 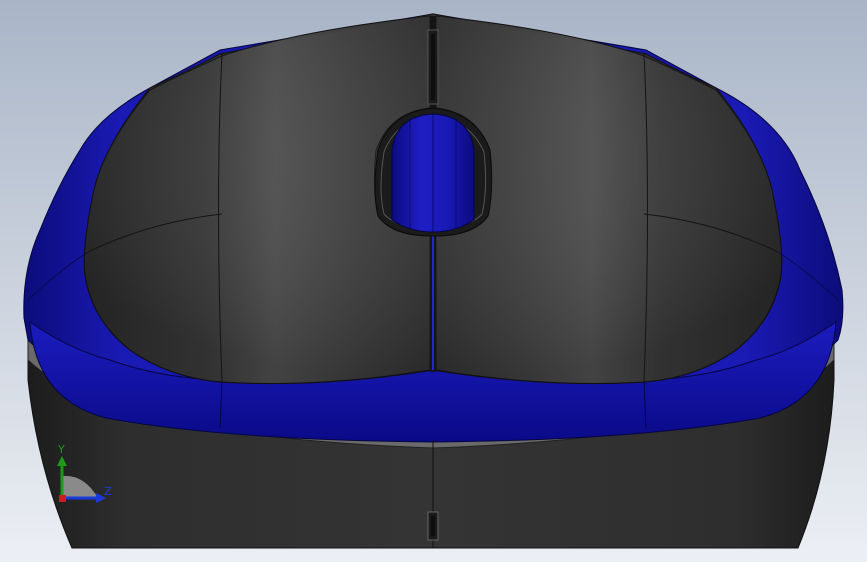 I want to click on triad-x-axis, so click(x=62, y=498).